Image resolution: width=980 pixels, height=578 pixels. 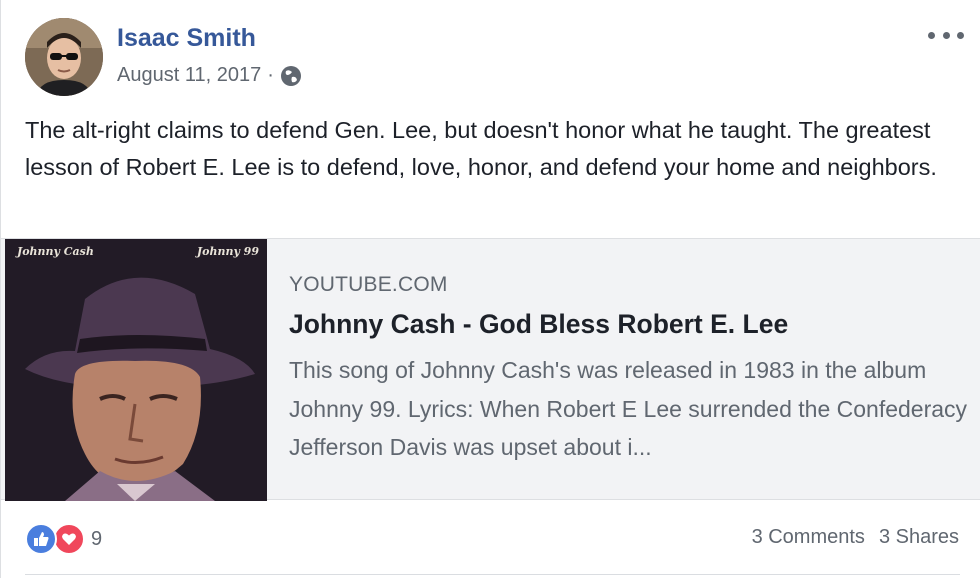 I want to click on reactions-summary: 9, so click(x=63, y=539).